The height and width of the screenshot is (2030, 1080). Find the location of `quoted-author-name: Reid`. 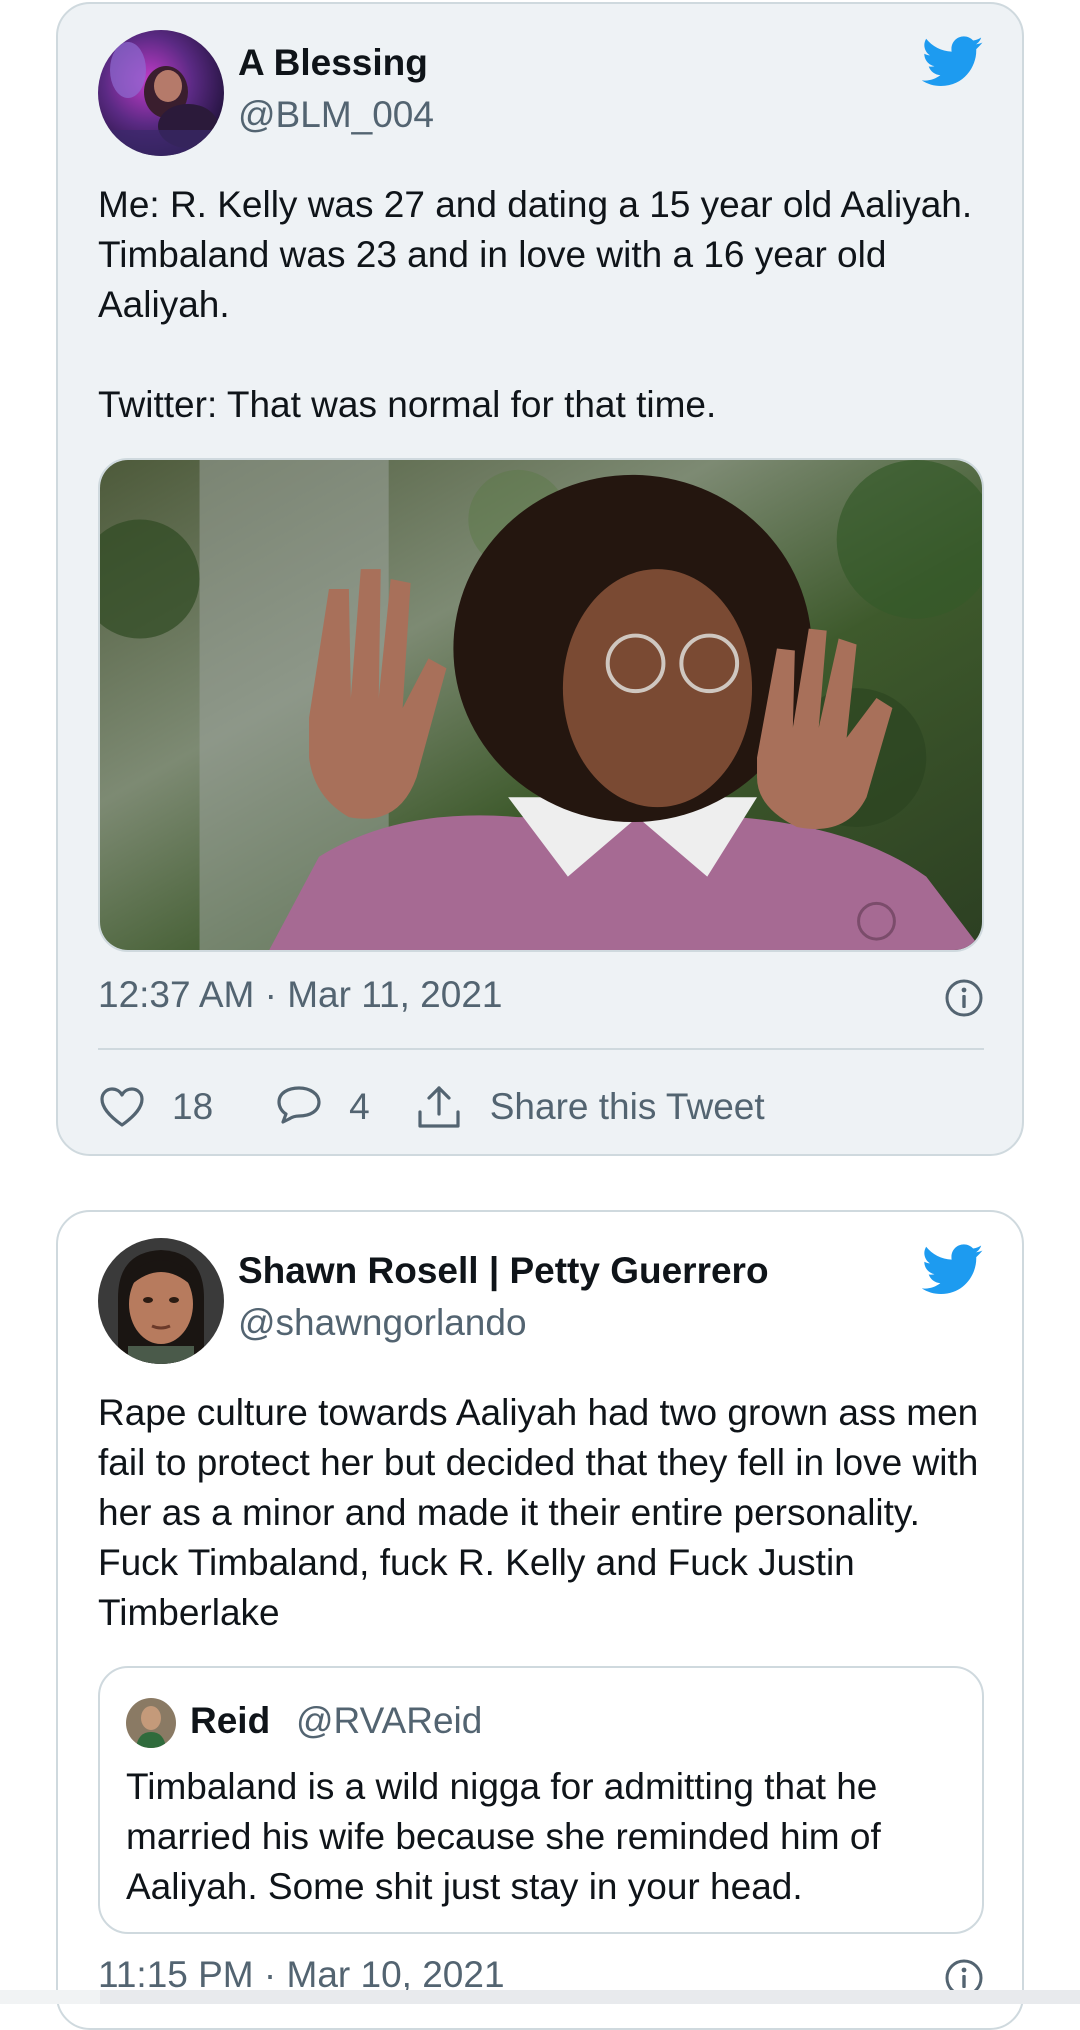

quoted-author-name: Reid is located at coordinates (230, 1721).